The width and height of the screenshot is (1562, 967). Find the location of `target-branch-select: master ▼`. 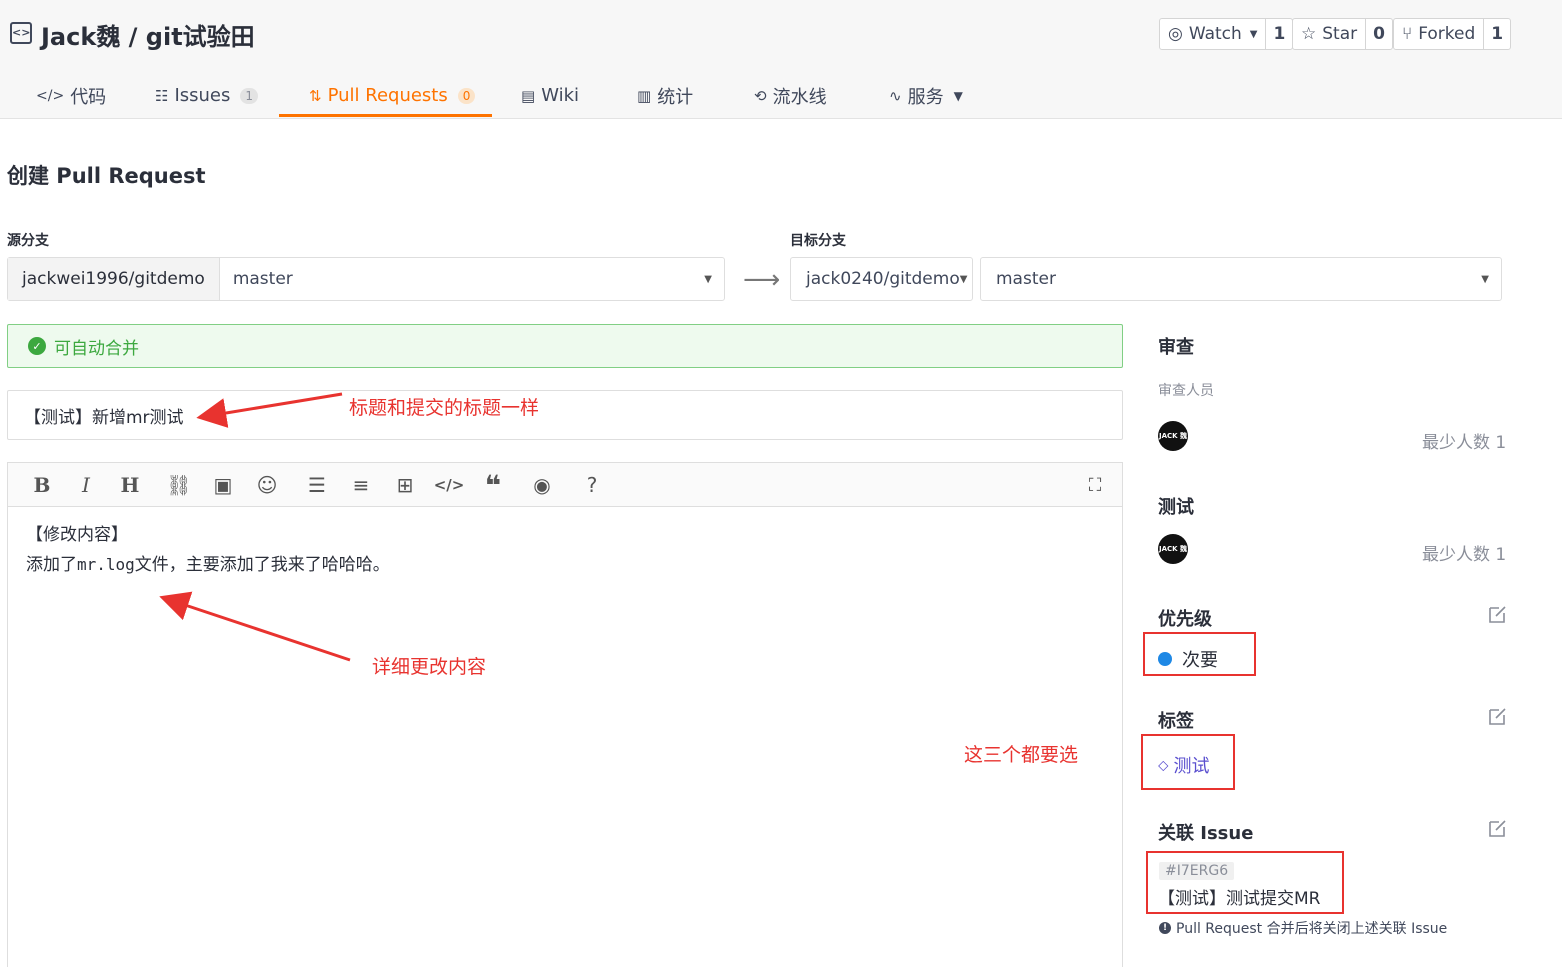

target-branch-select: master ▼ is located at coordinates (1241, 279).